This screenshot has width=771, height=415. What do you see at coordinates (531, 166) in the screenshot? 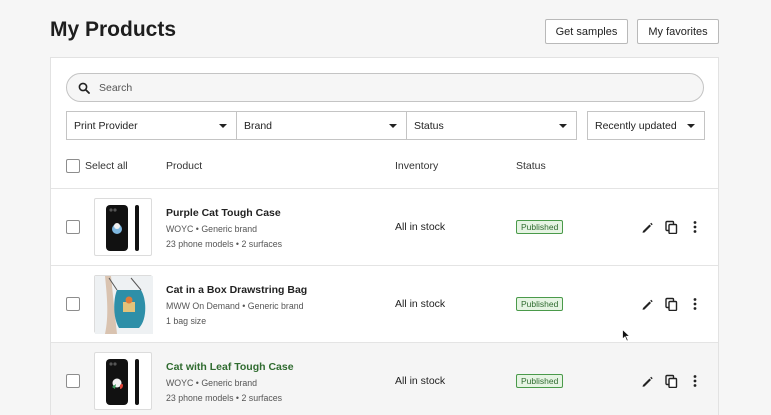
I see `column-header-status: Status` at bounding box center [531, 166].